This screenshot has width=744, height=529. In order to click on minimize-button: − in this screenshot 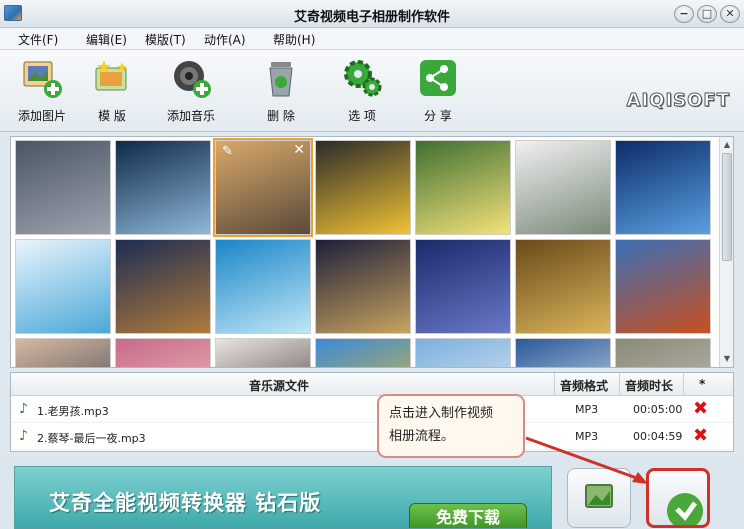, I will do `click(684, 14)`.